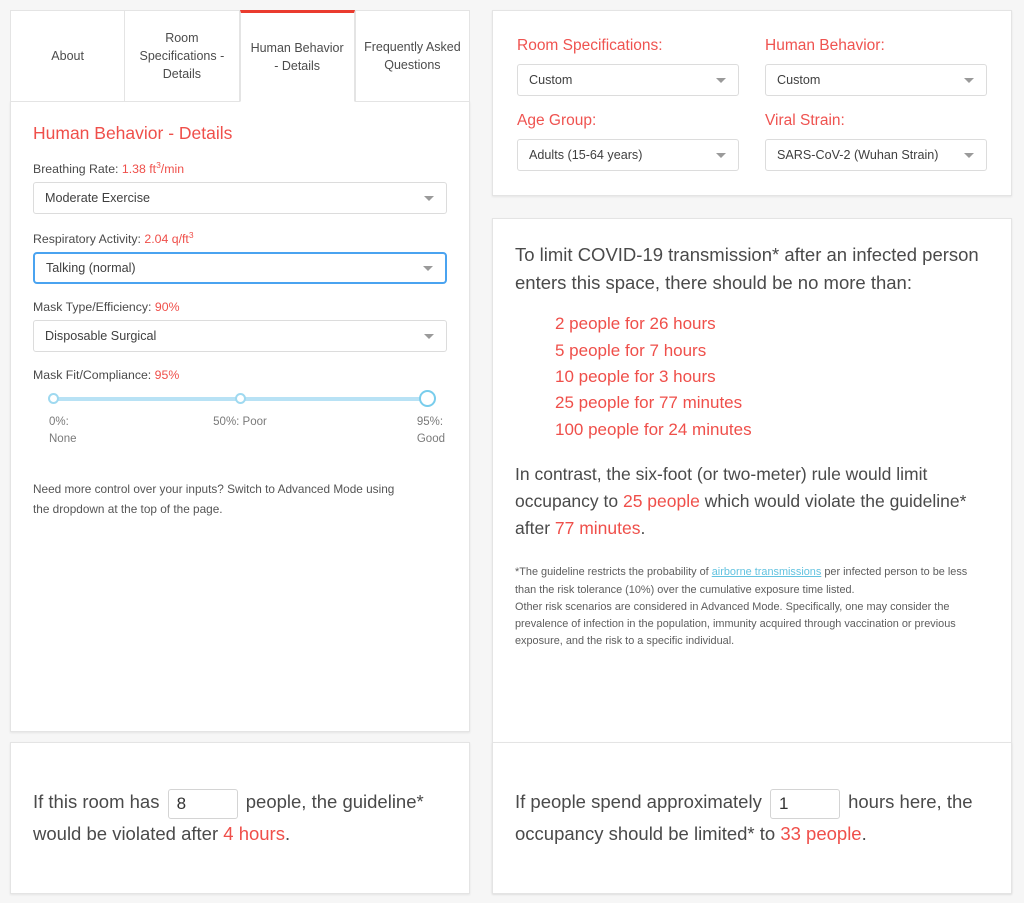 This screenshot has height=903, width=1024. Describe the element at coordinates (804, 803) in the screenshot. I see `hours-input` at that location.